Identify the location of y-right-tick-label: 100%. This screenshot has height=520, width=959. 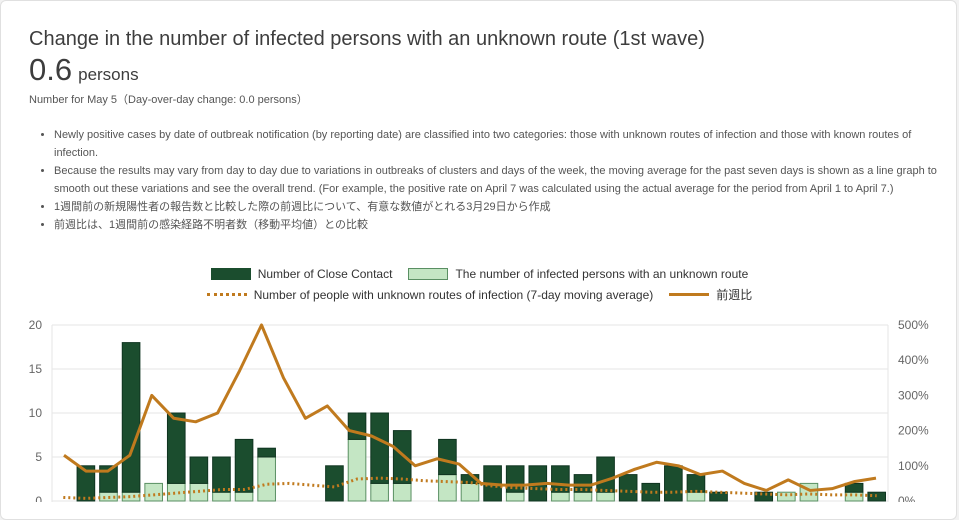
(913, 466).